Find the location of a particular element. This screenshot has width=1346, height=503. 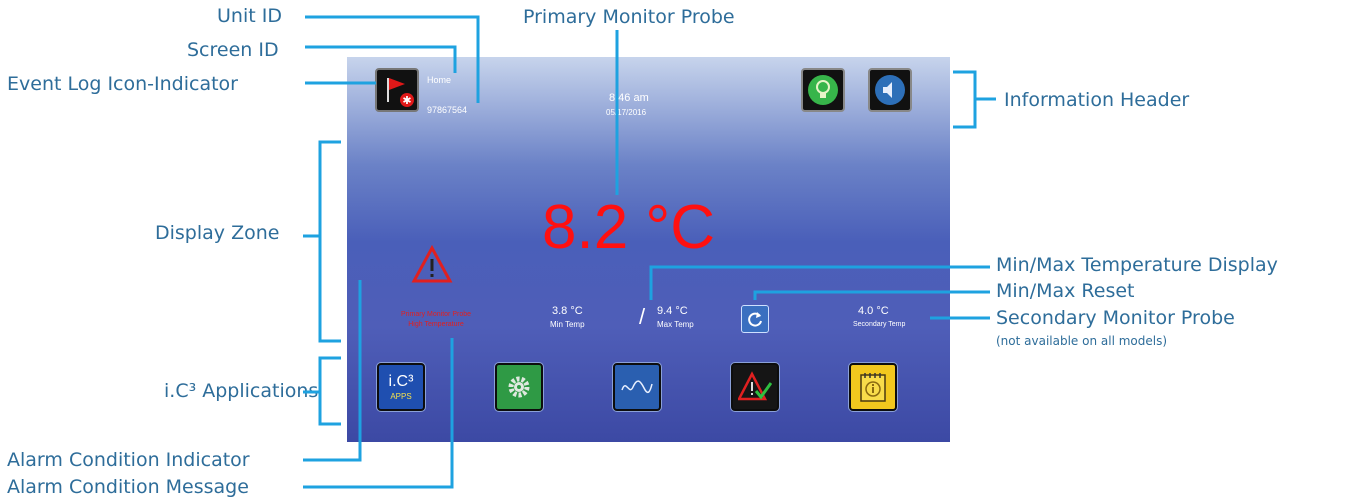

leader-alarm-indicator is located at coordinates (332, 371).